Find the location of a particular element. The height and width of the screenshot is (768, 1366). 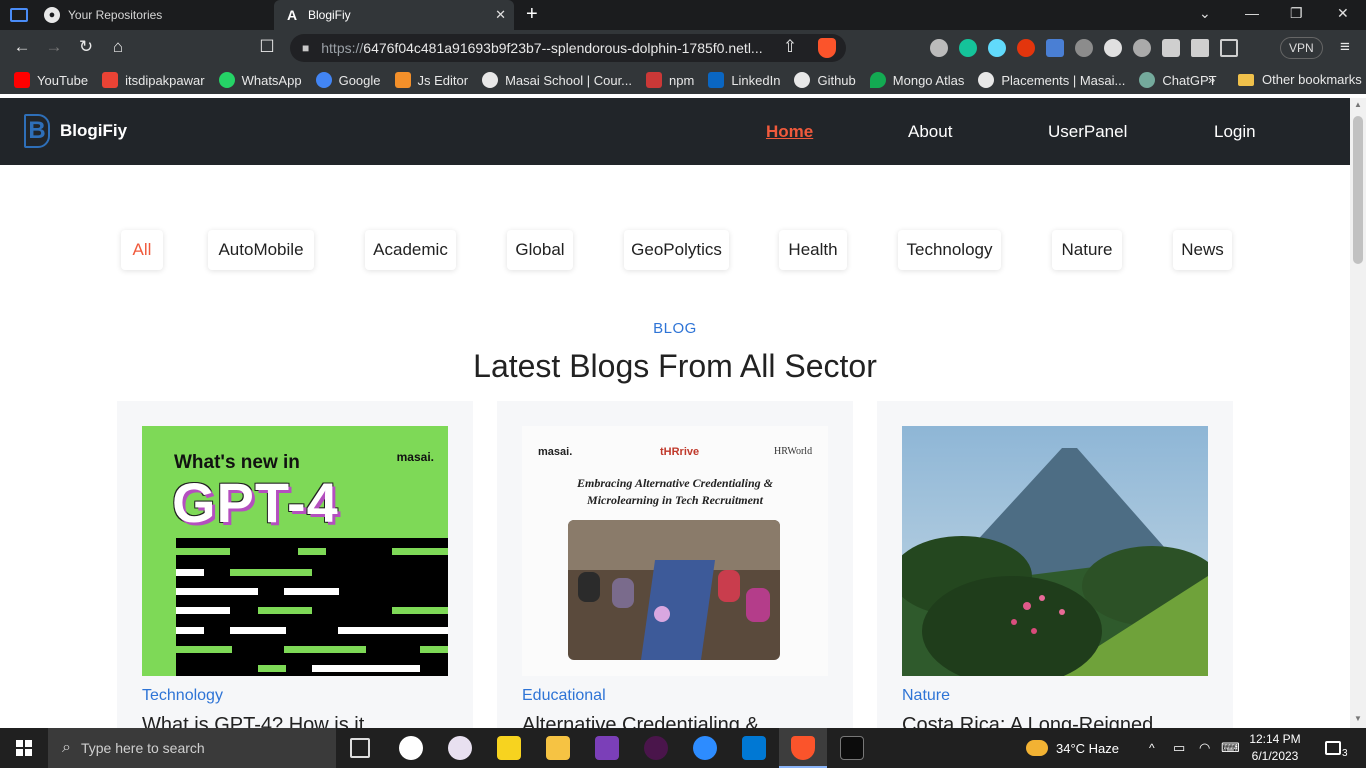

wifi-icon: ◠ is located at coordinates (1204, 748).